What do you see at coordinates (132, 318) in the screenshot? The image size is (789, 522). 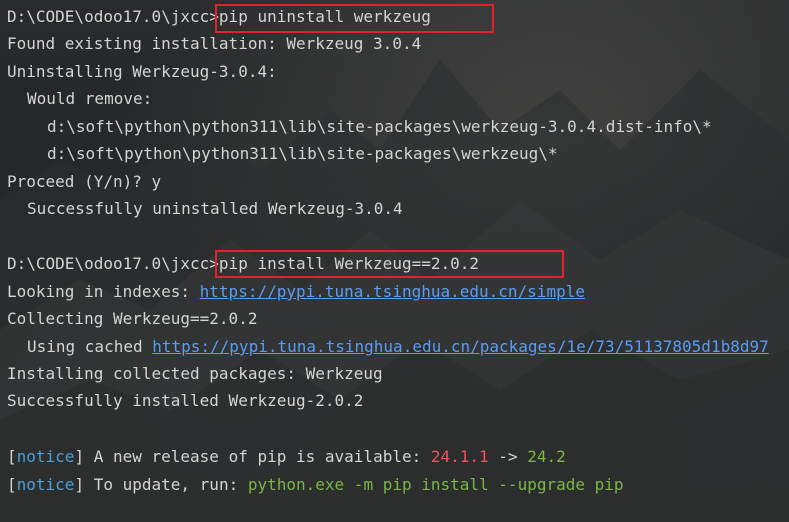 I see `terminal-line: Collecting Werkzeug==2.0.2` at bounding box center [132, 318].